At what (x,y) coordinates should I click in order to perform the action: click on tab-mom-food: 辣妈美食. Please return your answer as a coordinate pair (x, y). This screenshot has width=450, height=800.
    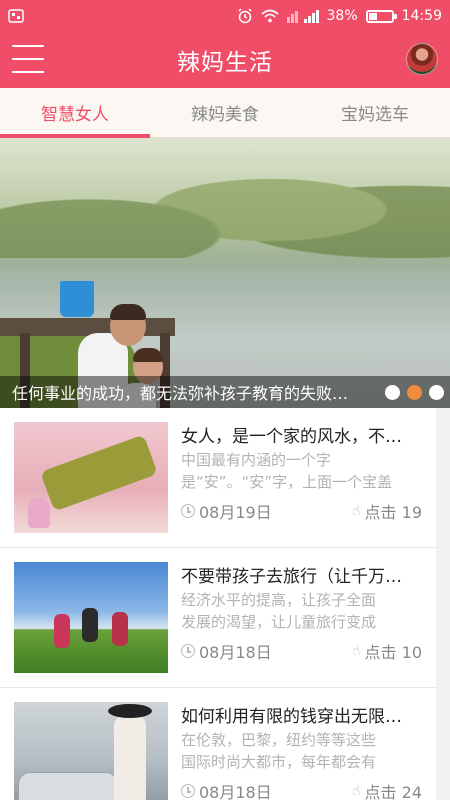
    Looking at the image, I should click on (225, 112).